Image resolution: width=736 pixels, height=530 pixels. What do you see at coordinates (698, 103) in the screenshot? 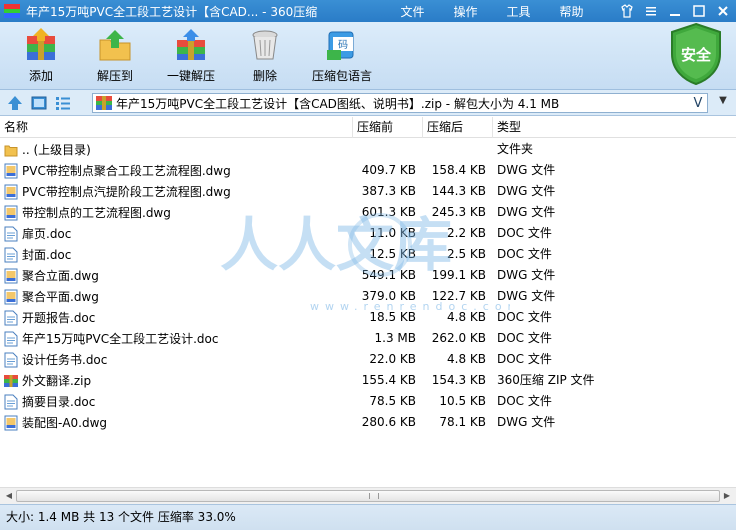
I see `path-v-mark: V` at bounding box center [698, 103].